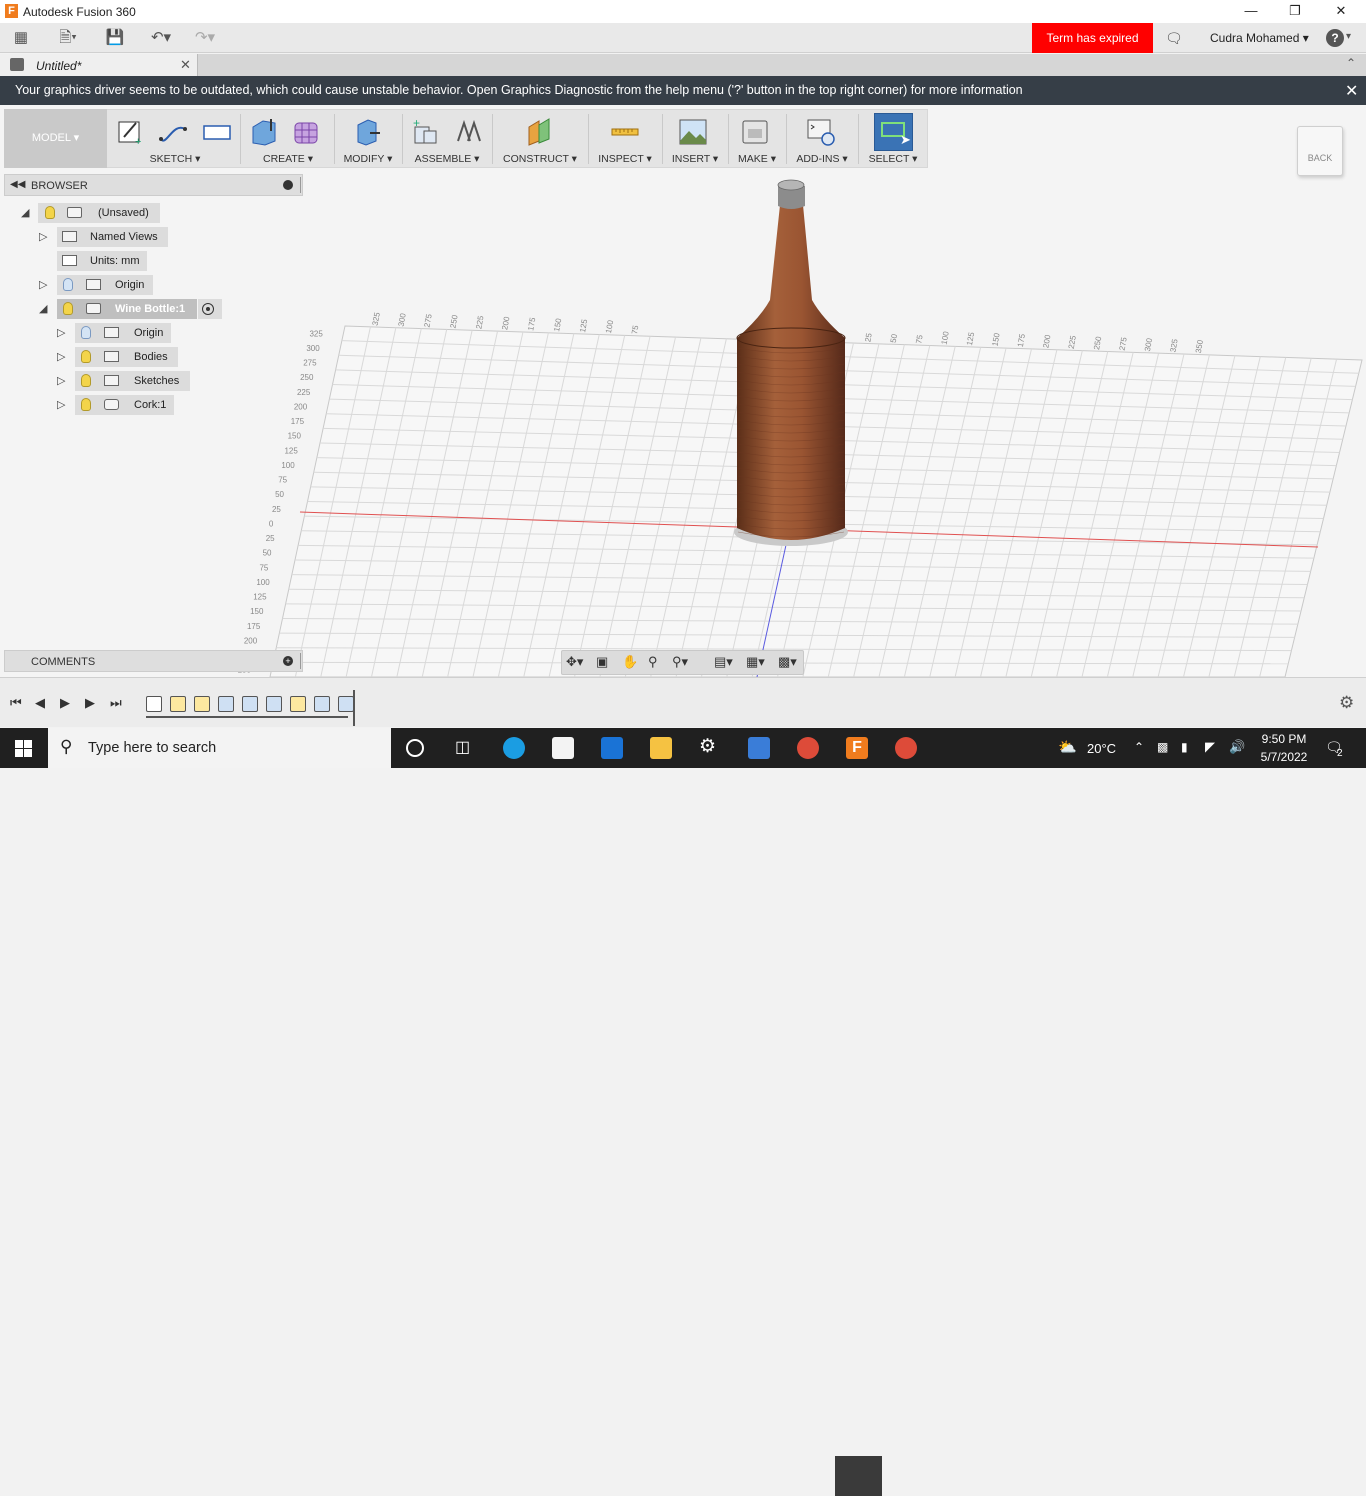  What do you see at coordinates (1067, 747) in the screenshot?
I see `weather-icon: ⛅` at bounding box center [1067, 747].